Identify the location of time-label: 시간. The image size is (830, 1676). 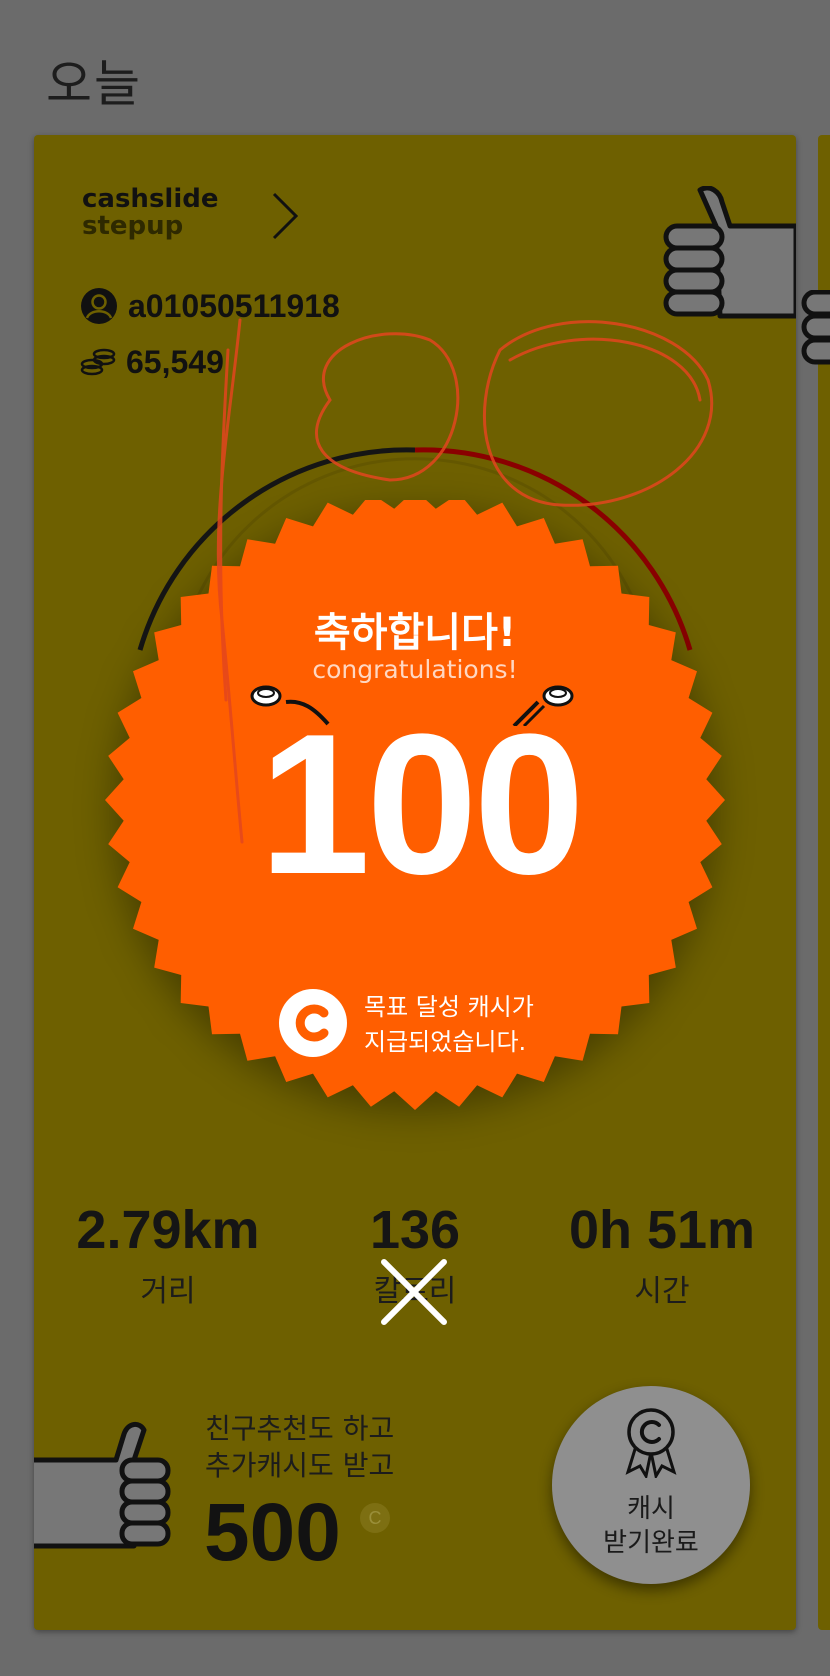
(662, 1291).